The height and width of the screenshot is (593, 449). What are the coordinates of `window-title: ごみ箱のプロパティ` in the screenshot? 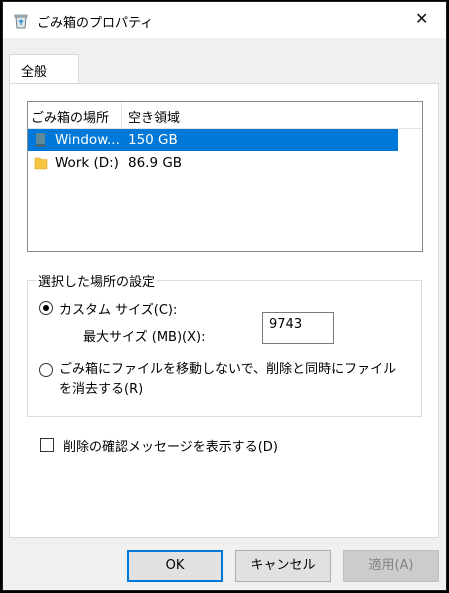 It's located at (95, 23).